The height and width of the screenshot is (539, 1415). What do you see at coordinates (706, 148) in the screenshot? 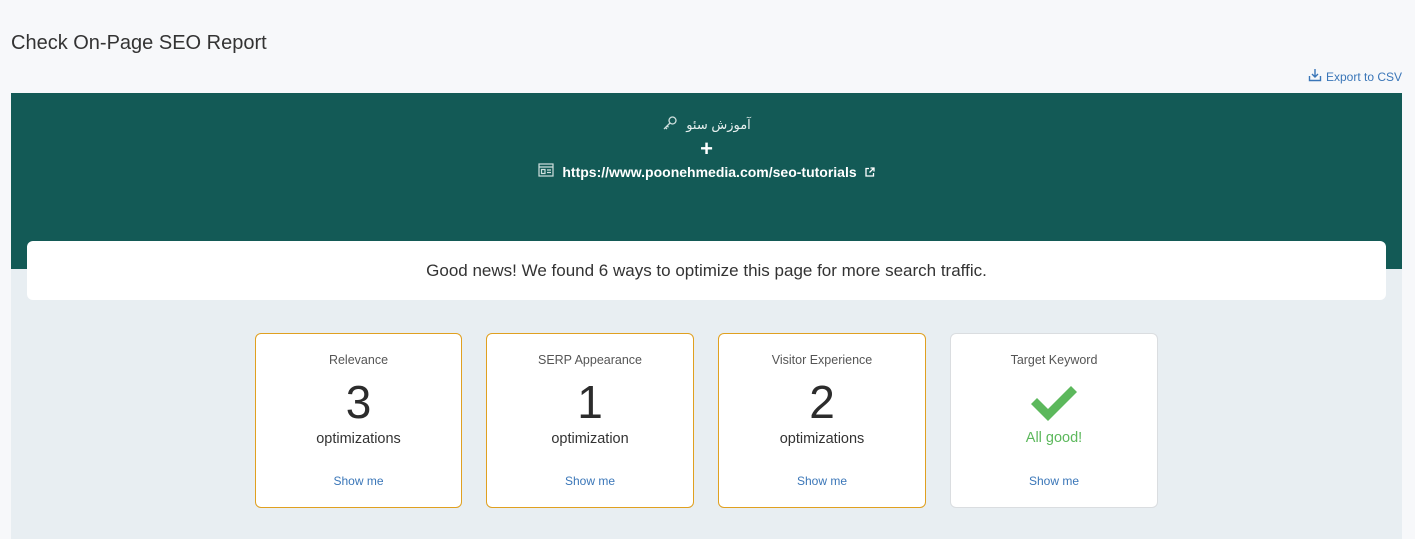
I see `plus-sign: +` at bounding box center [706, 148].